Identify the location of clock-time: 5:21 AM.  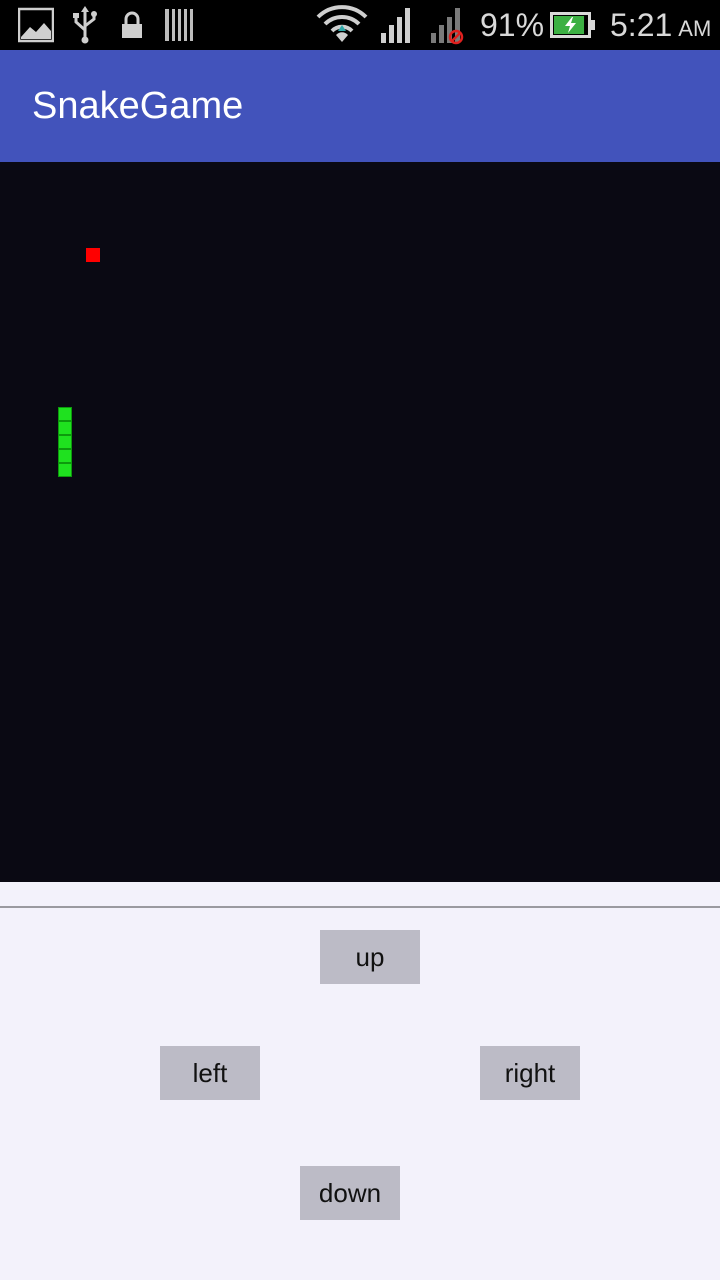
(660, 25).